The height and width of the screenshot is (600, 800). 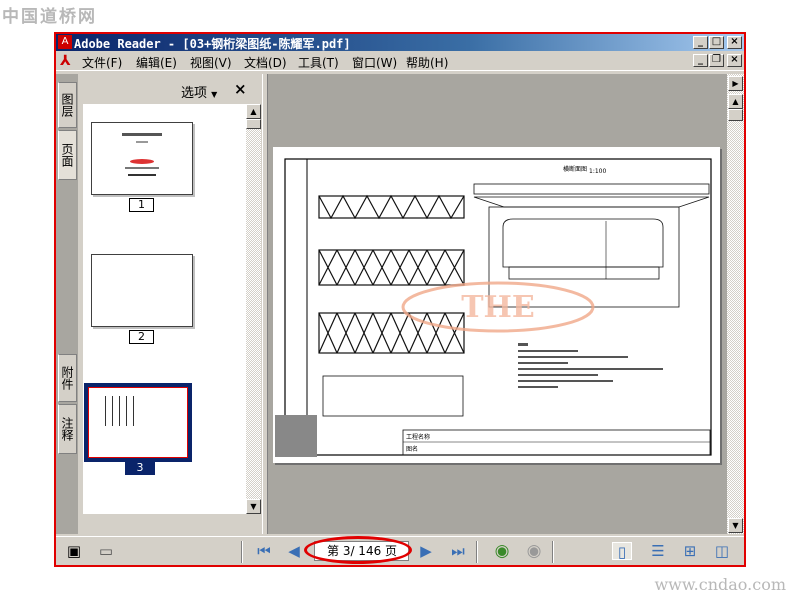 What do you see at coordinates (734, 60) in the screenshot?
I see `doc-close-button: ×` at bounding box center [734, 60].